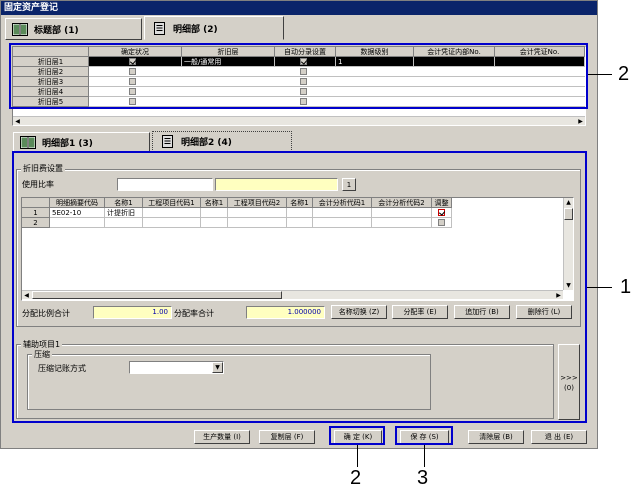 Image resolution: width=635 pixels, height=494 pixels. What do you see at coordinates (424, 456) in the screenshot?
I see `callout-line-save` at bounding box center [424, 456].